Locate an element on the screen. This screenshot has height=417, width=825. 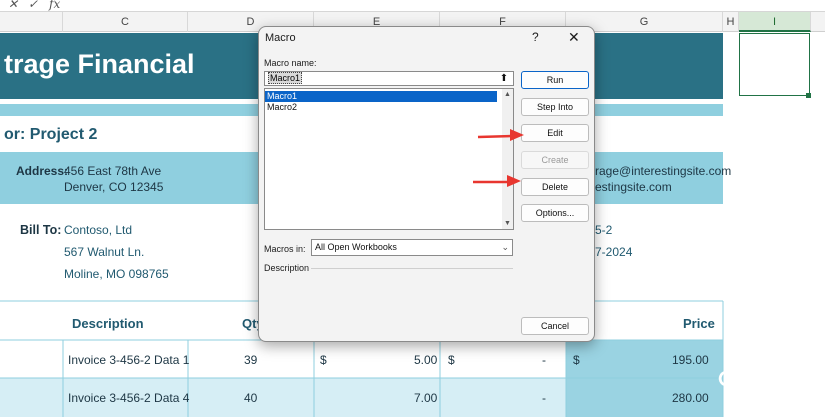
function-icon: fx is located at coordinates (54, 5).